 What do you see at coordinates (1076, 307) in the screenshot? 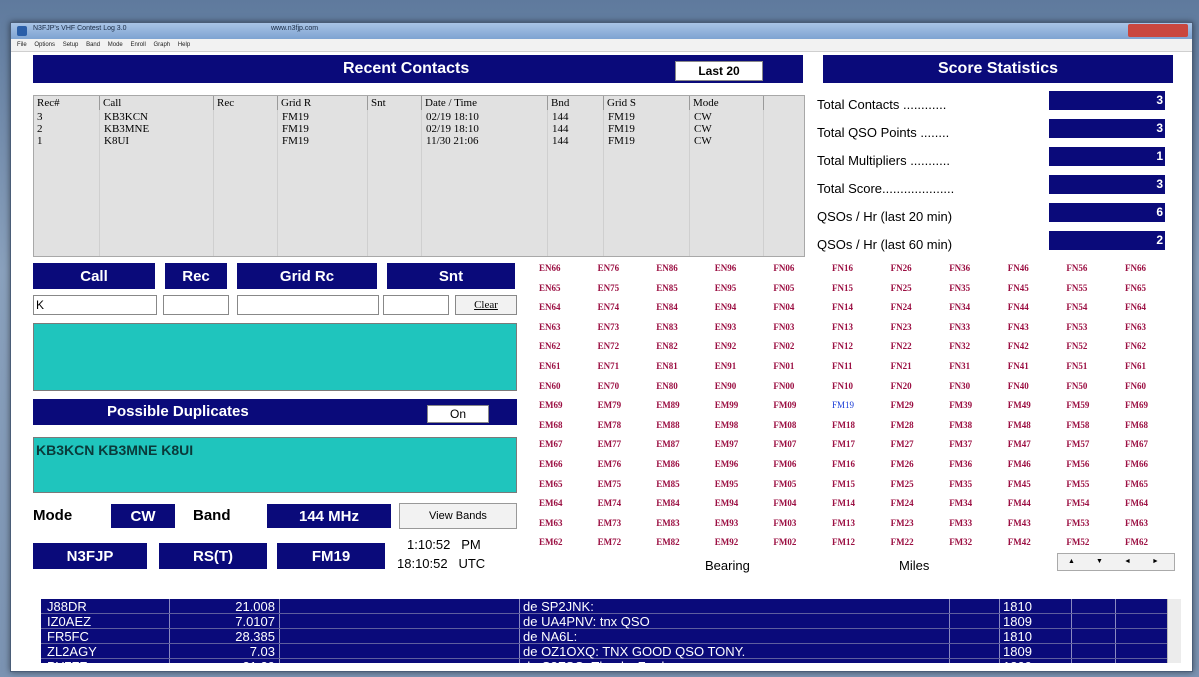
I see `grid-square: FN54` at bounding box center [1076, 307].